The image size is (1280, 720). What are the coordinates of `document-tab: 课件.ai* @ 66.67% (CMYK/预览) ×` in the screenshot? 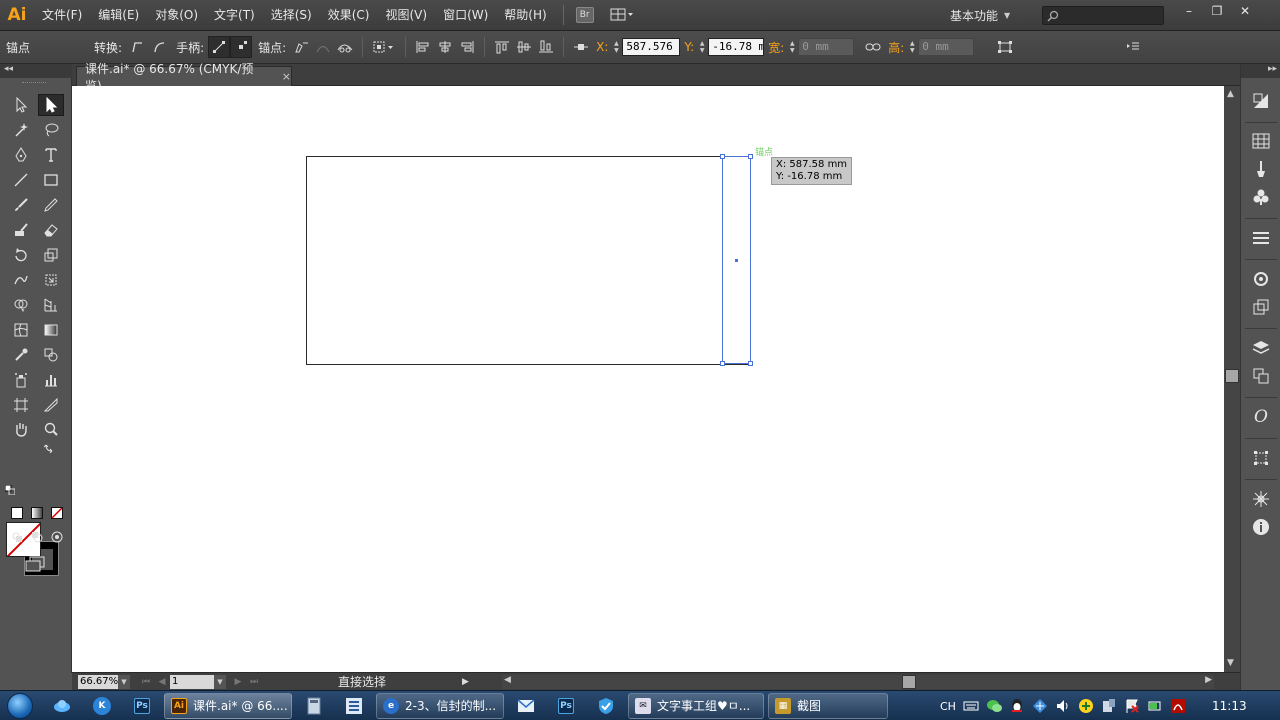 It's located at (184, 77).